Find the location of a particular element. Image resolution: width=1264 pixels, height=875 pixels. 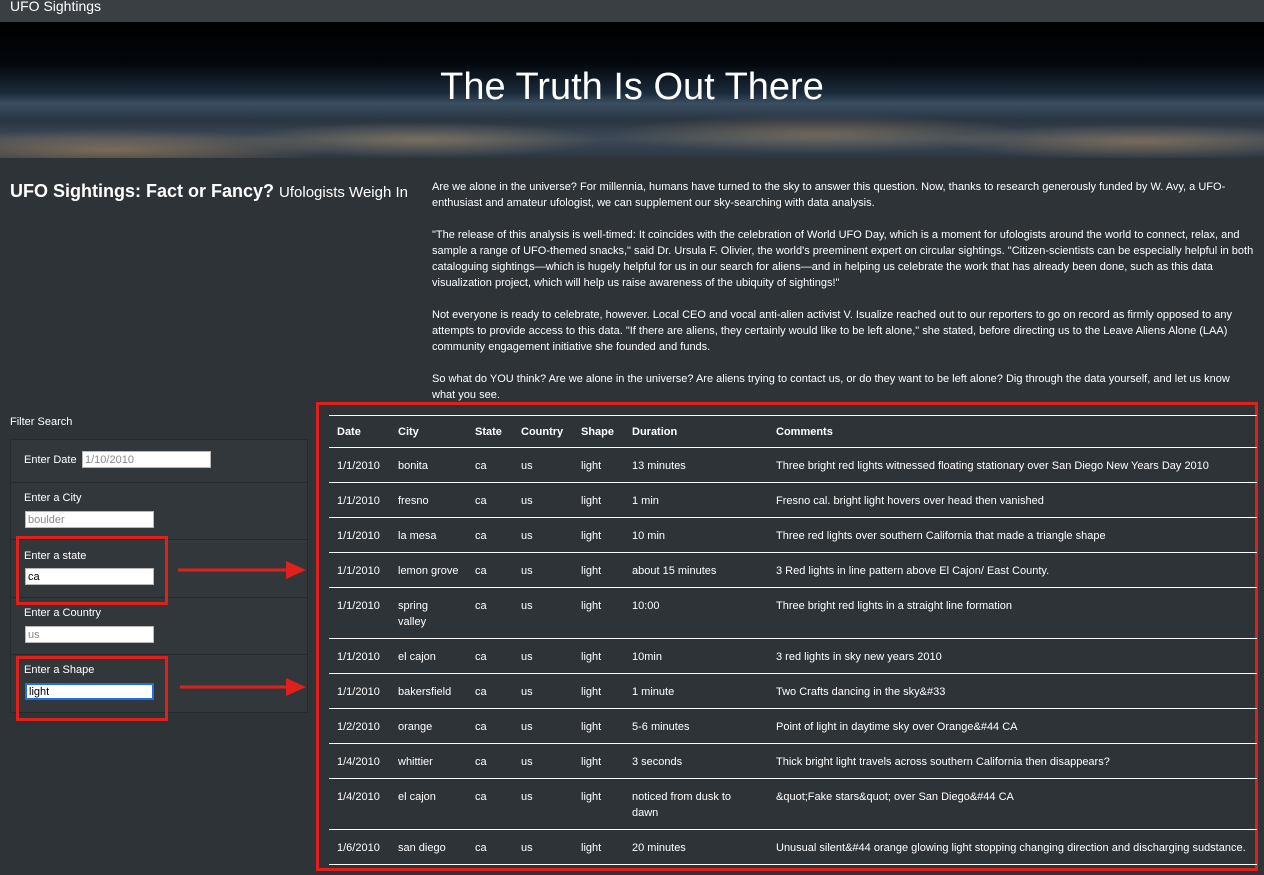

navbar: UFO Sightings is located at coordinates (632, 11).